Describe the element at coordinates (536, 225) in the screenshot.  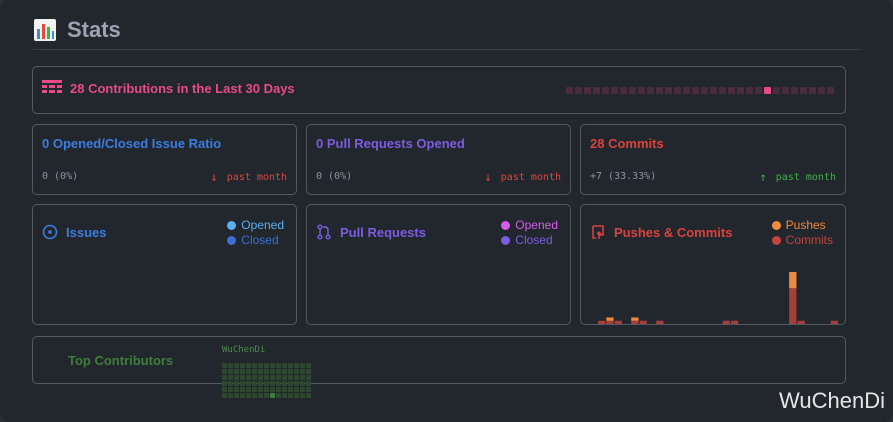
I see `legend-label: Opened` at that location.